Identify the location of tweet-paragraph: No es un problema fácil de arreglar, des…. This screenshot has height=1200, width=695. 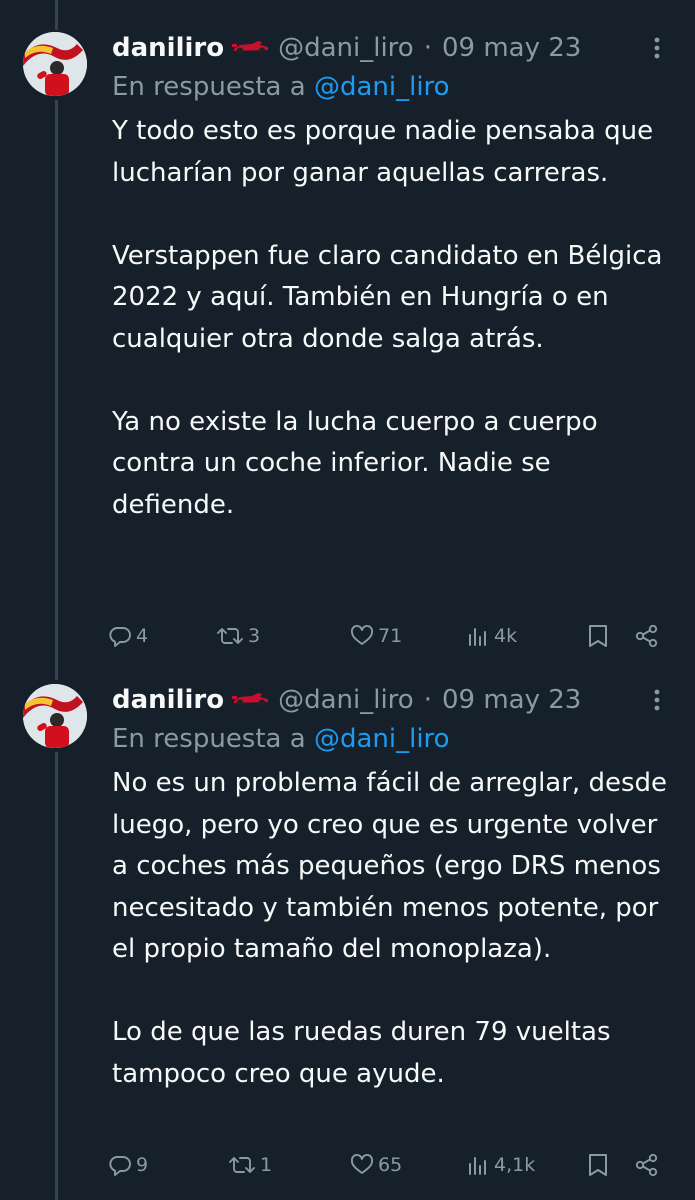
(389, 866).